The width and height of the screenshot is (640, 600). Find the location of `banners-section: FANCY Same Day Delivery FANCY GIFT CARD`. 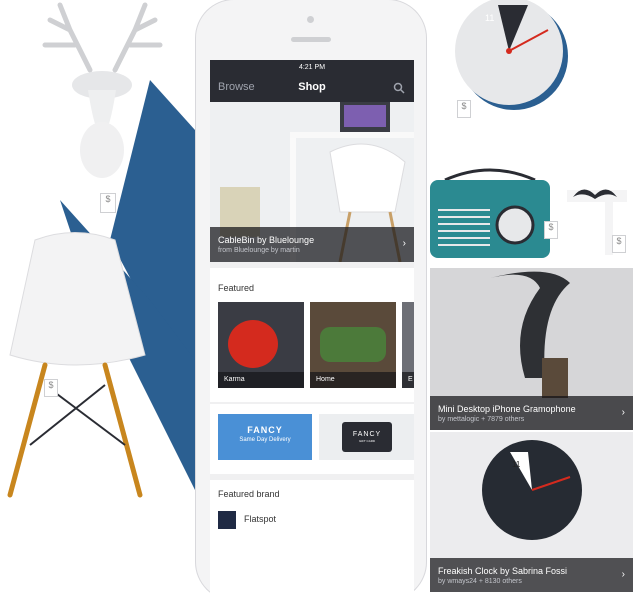

banners-section: FANCY Same Day Delivery FANCY GIFT CARD is located at coordinates (312, 439).